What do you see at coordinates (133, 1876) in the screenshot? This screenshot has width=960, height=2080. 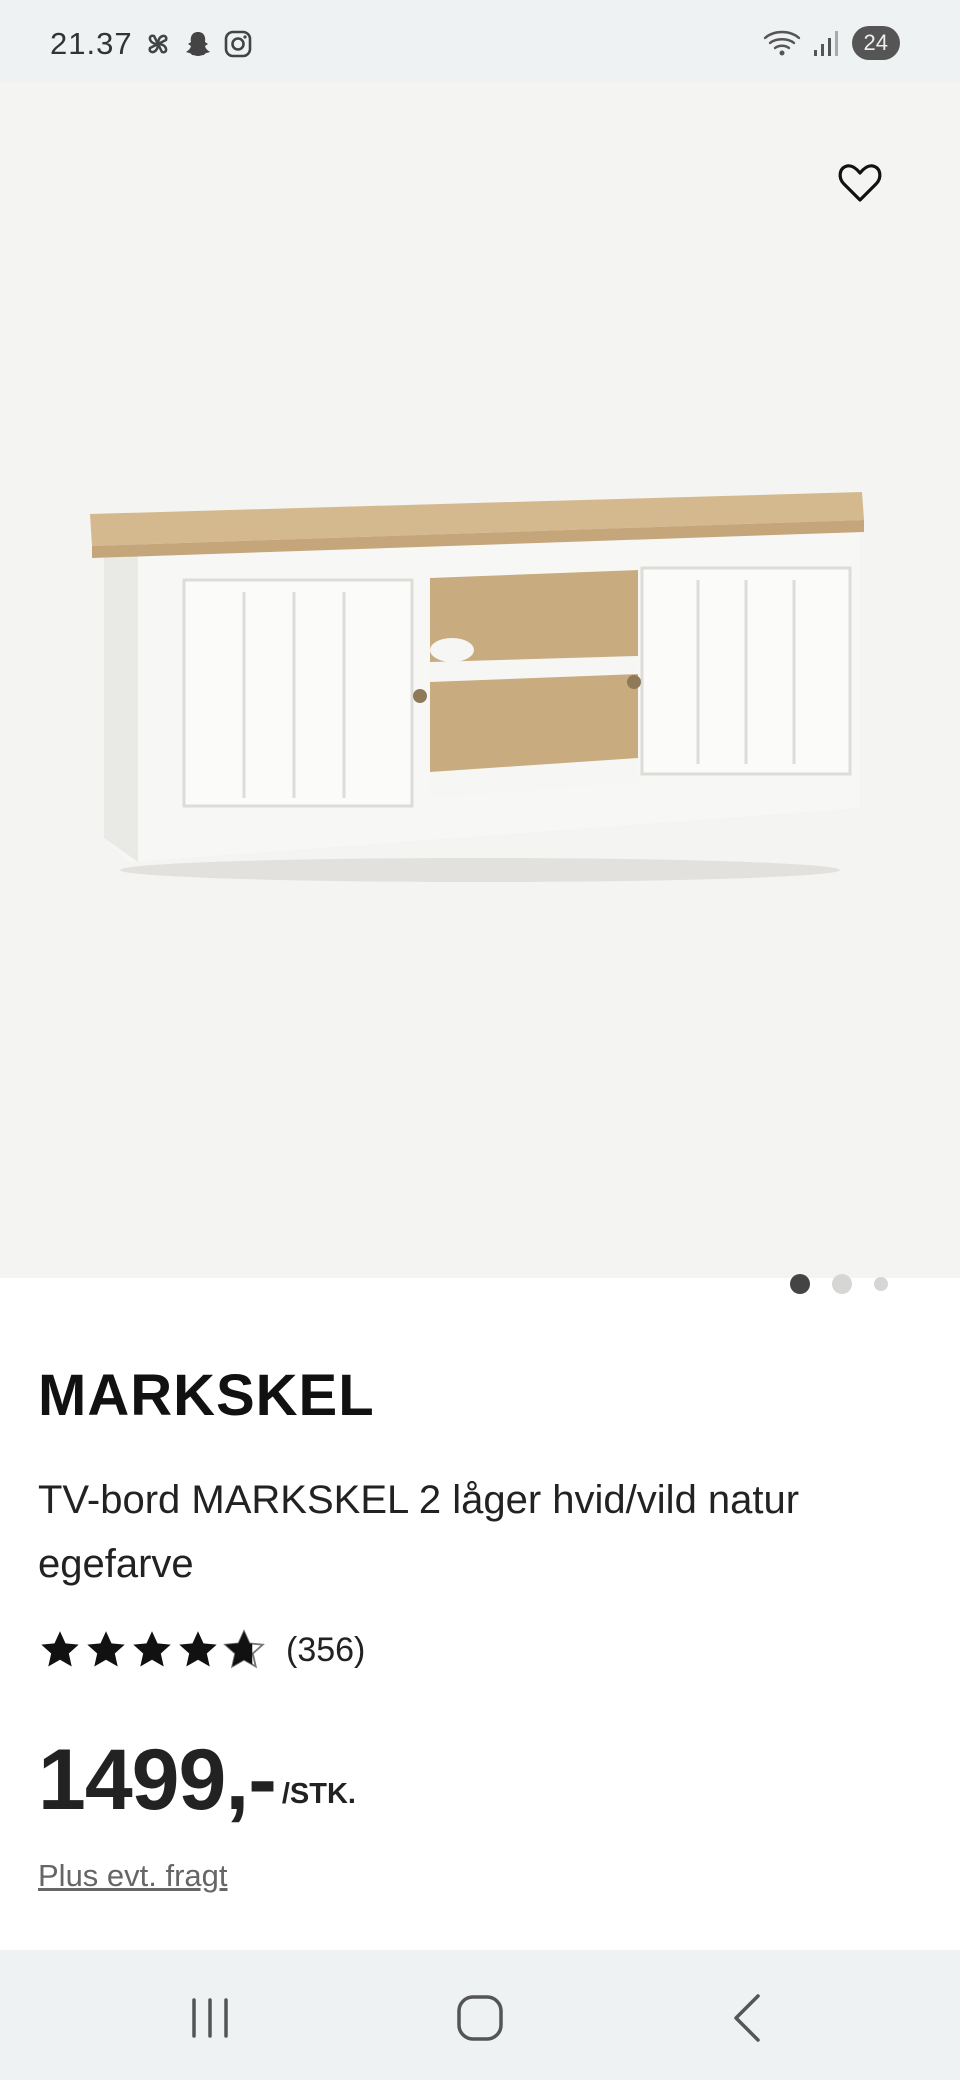 I see `shipping-link: Plus evt. fragt` at bounding box center [133, 1876].